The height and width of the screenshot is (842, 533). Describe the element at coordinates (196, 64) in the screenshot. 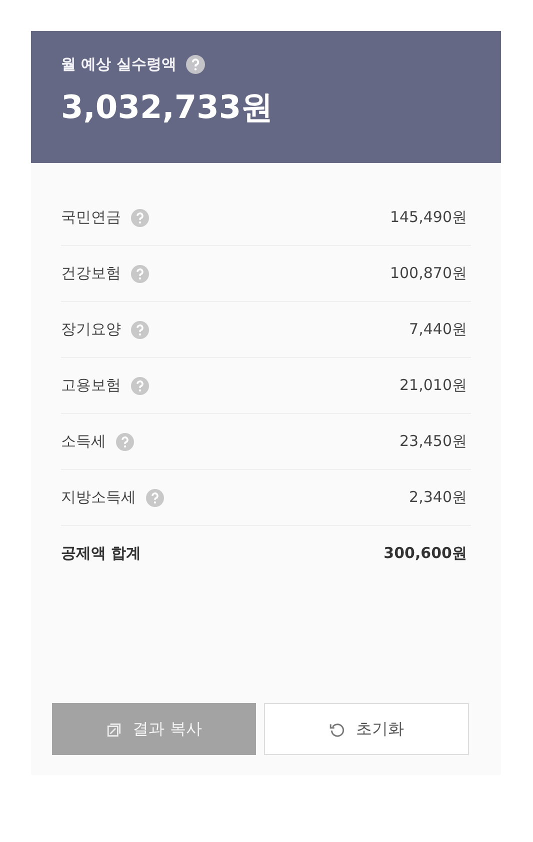

I see `help-icon` at that location.